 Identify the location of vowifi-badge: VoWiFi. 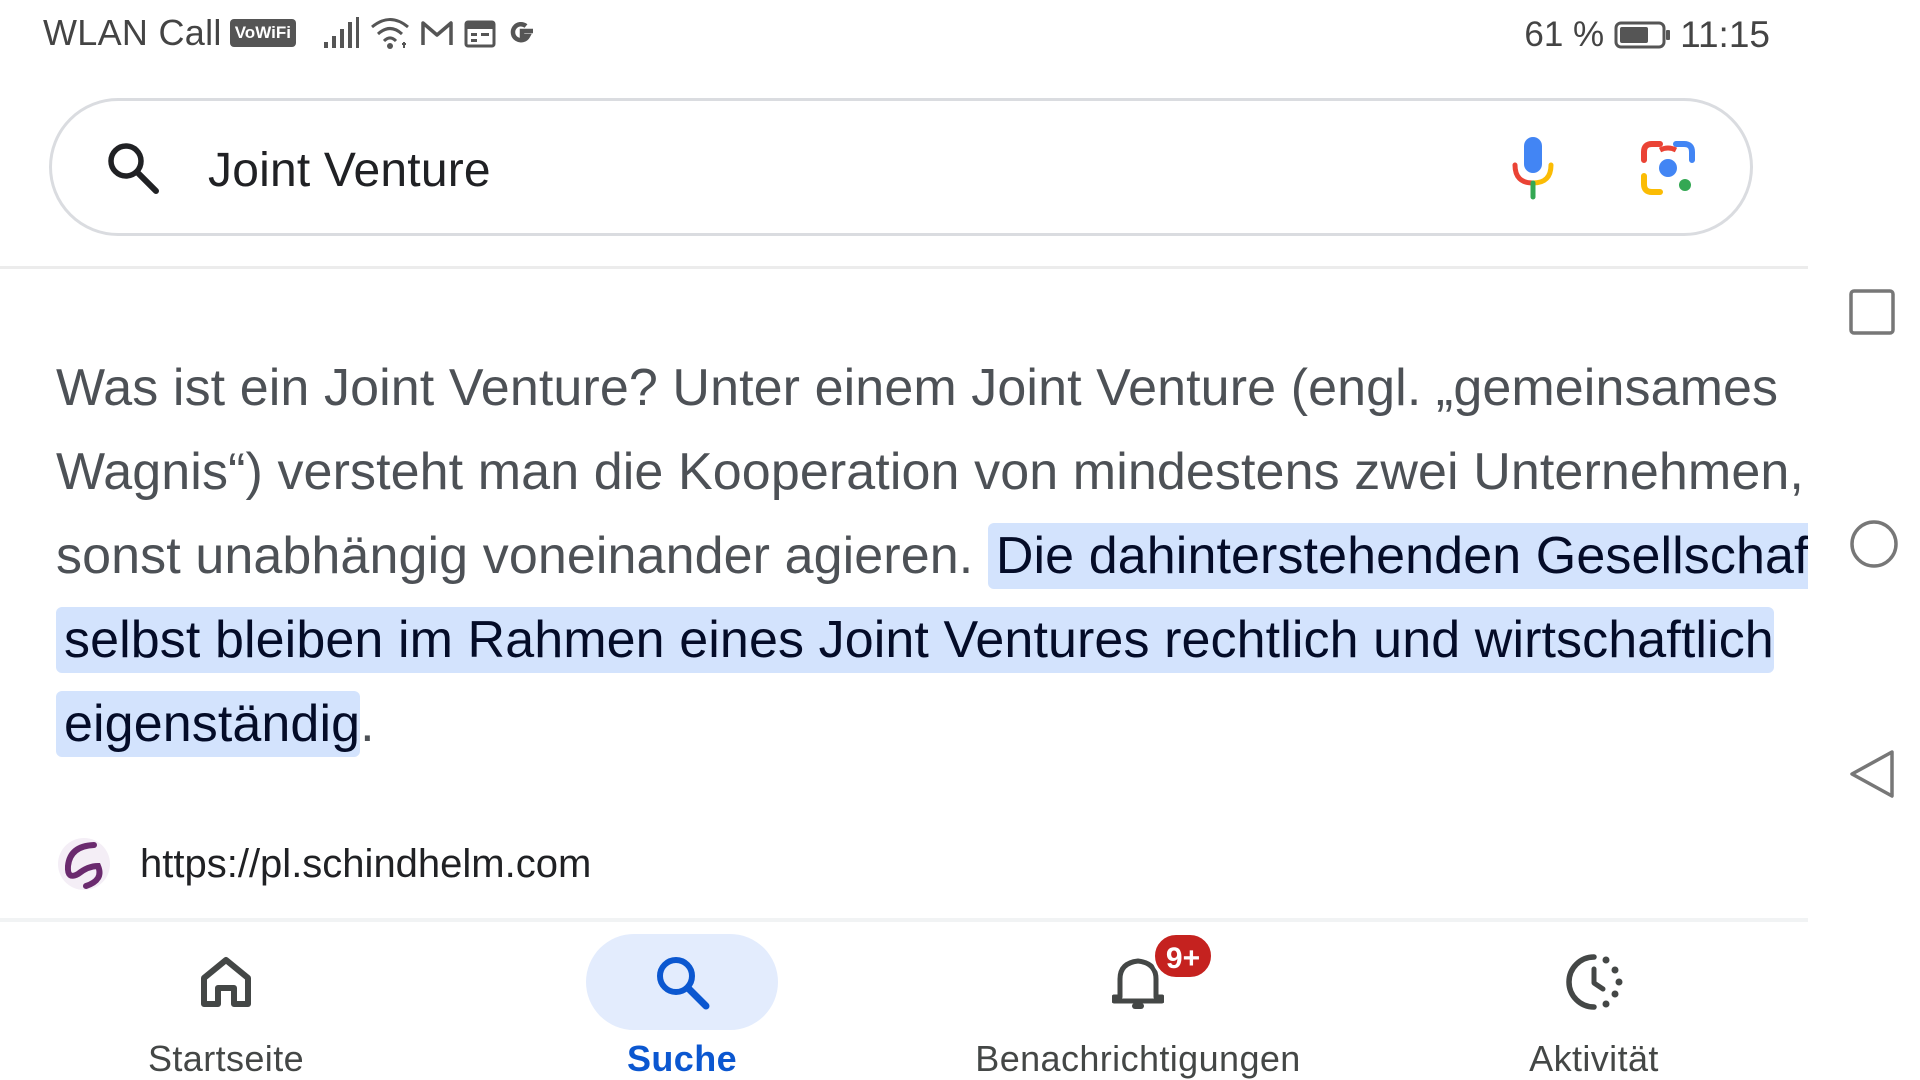
(262, 33).